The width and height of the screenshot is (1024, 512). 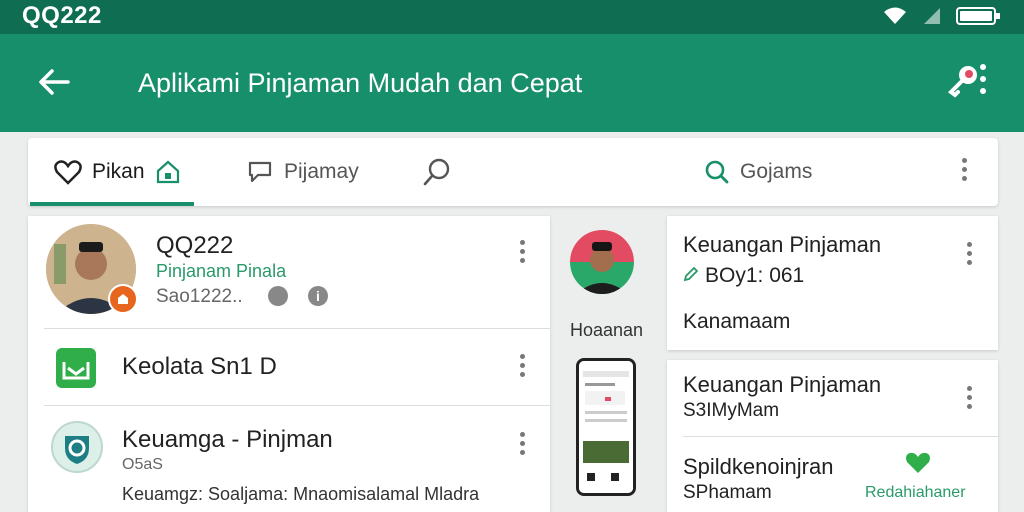 What do you see at coordinates (77, 447) in the screenshot?
I see `shield-logo-icon` at bounding box center [77, 447].